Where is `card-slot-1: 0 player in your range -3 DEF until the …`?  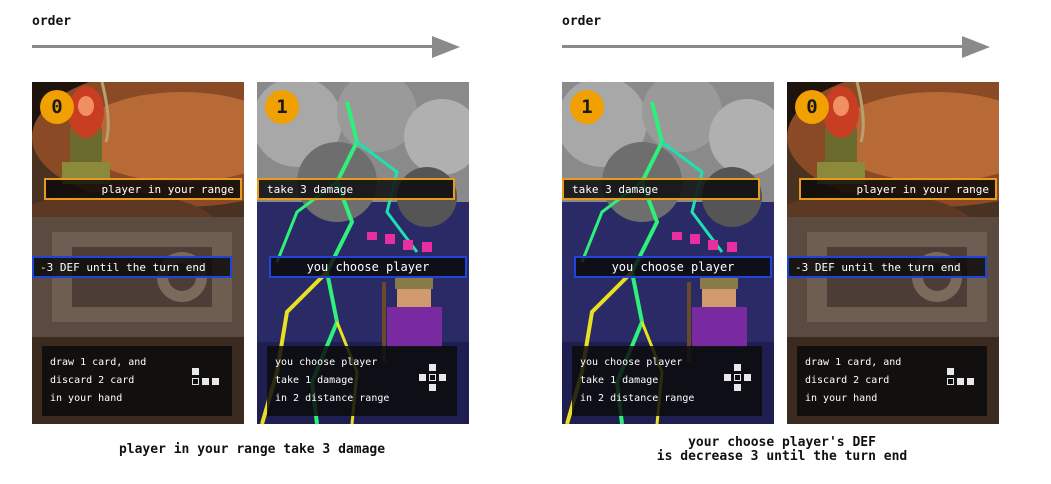
card-slot-1: 0 player in your range -3 DEF until the … is located at coordinates (893, 253).